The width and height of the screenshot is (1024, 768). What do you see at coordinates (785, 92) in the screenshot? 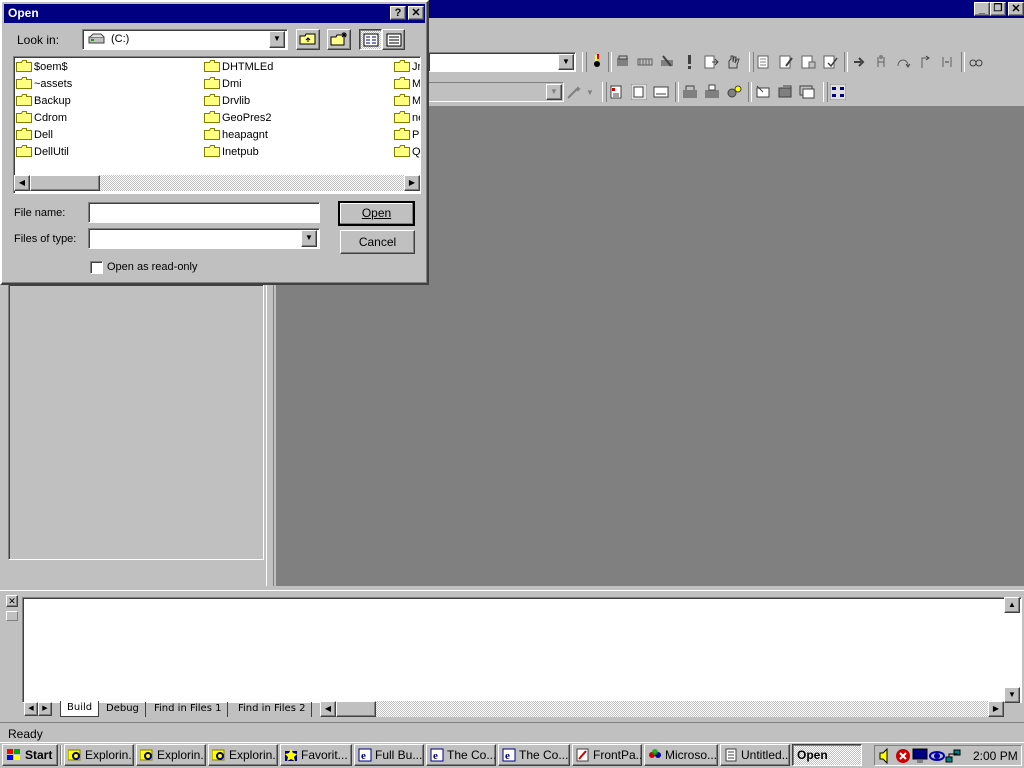
I see `window-b-icon` at bounding box center [785, 92].